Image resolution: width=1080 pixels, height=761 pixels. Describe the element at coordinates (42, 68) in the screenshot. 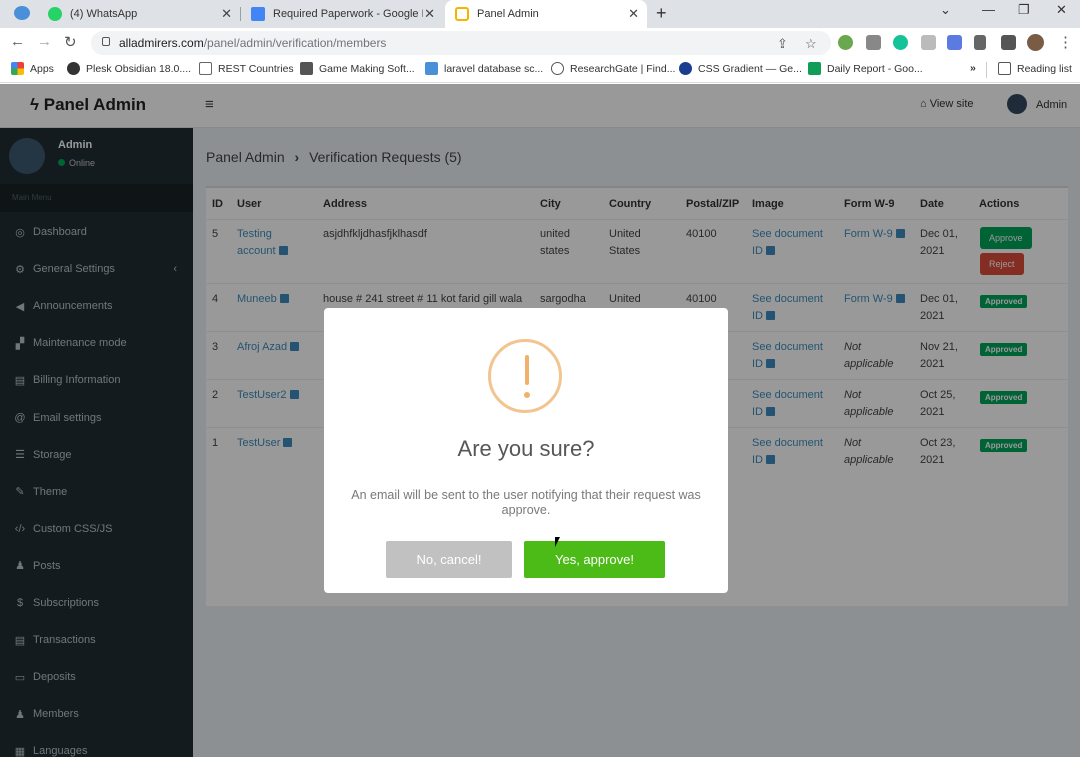

I see `bookmark-label: Apps` at that location.